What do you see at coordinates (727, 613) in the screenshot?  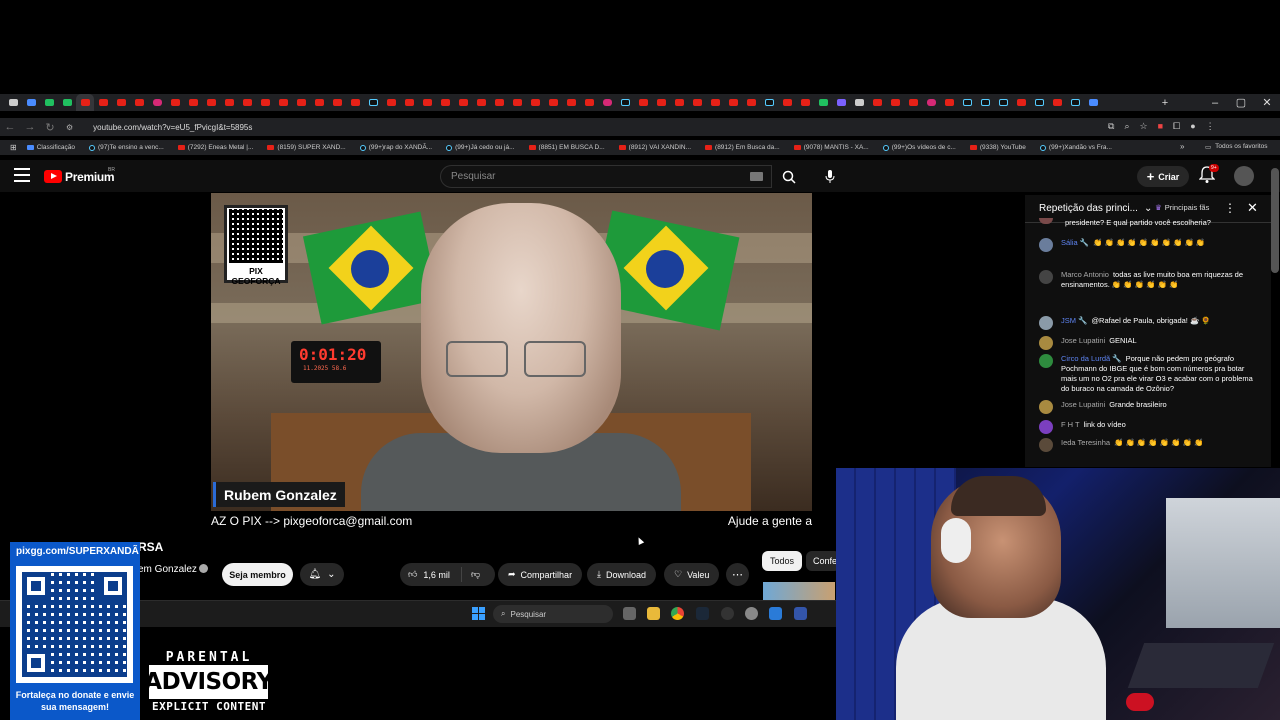 I see `obs-icon` at bounding box center [727, 613].